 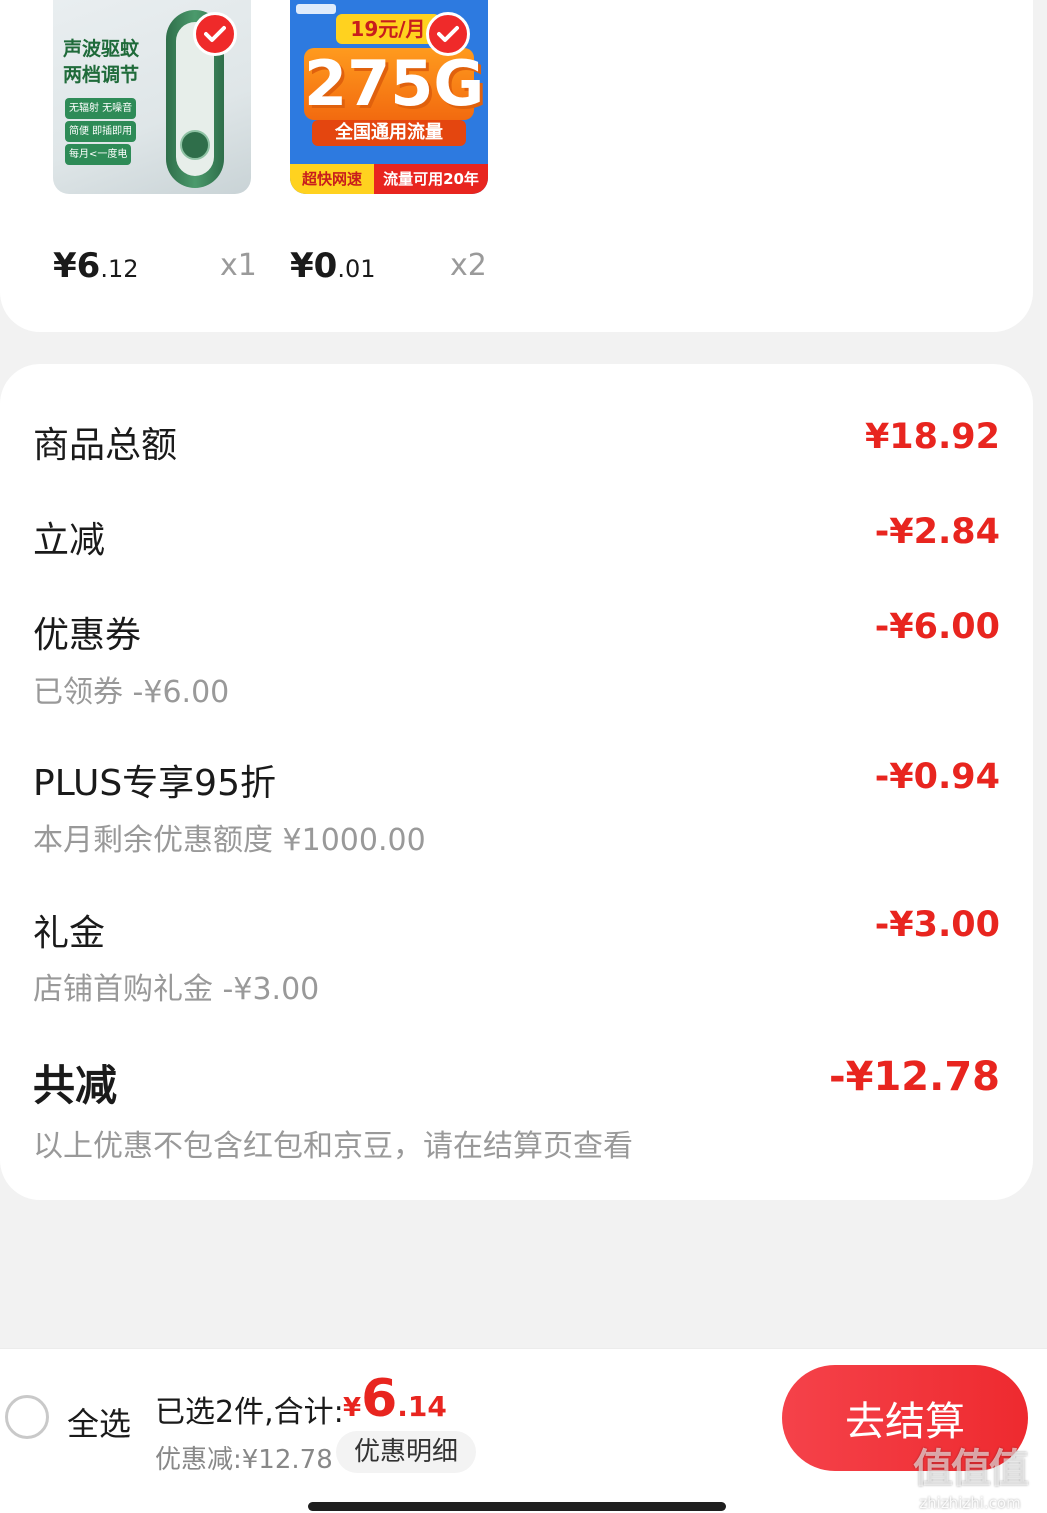 What do you see at coordinates (379, 1399) in the screenshot?
I see `total-integer: 6` at bounding box center [379, 1399].